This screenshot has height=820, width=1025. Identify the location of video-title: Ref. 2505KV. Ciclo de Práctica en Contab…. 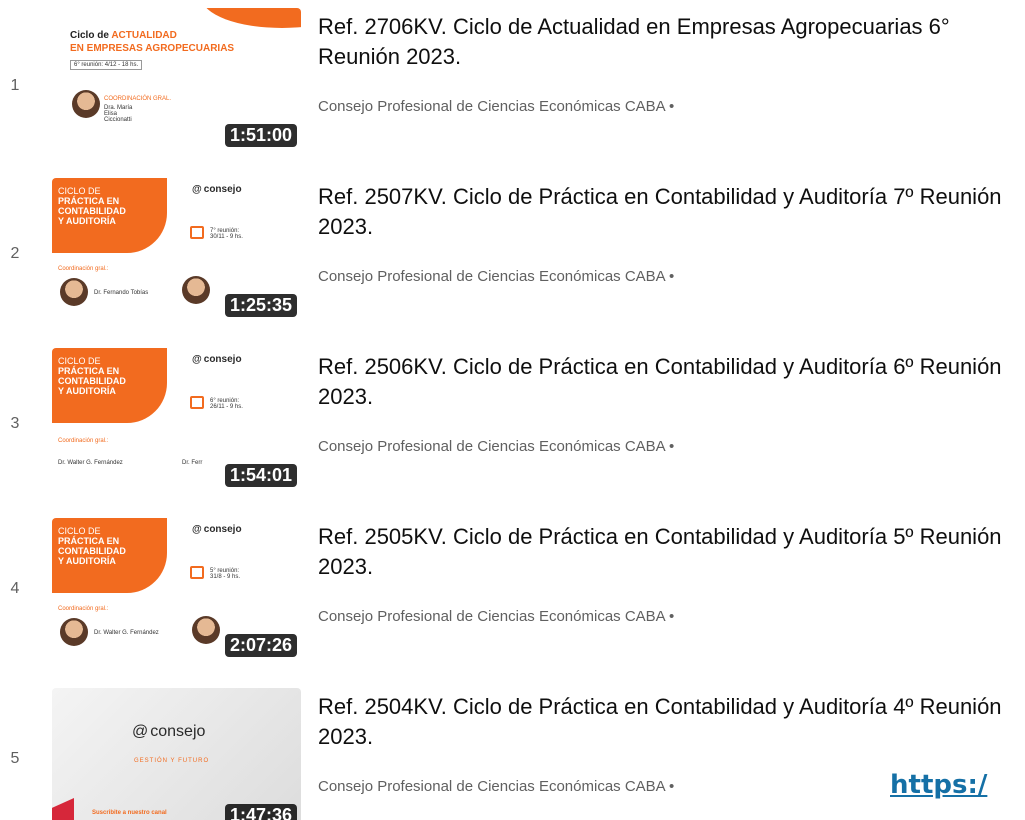
(670, 552).